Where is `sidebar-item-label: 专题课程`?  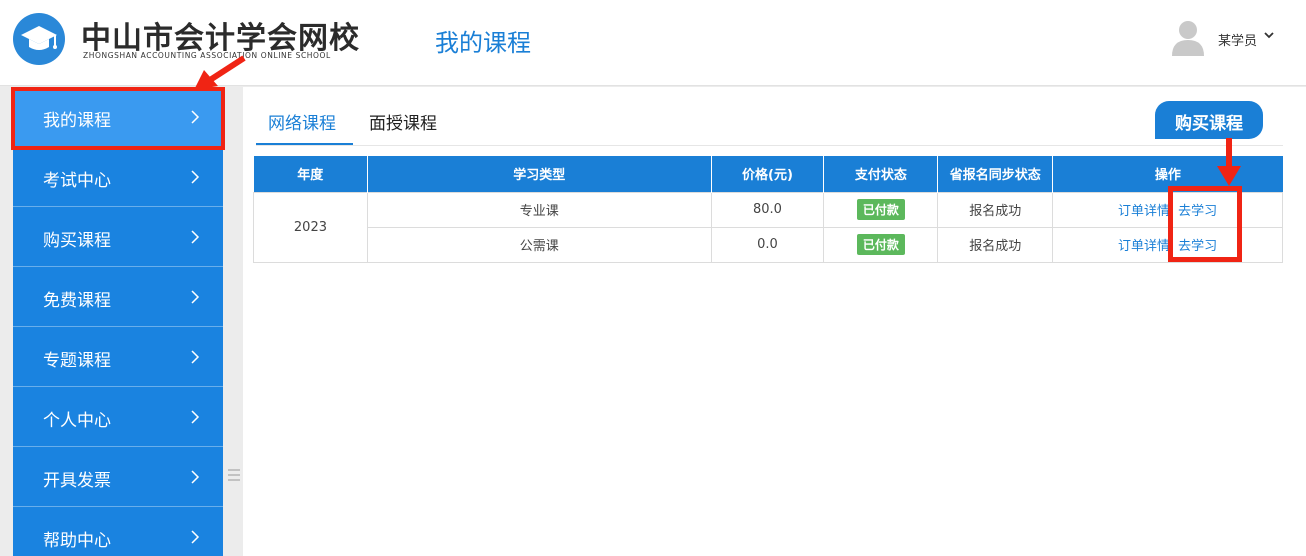 sidebar-item-label: 专题课程 is located at coordinates (77, 361).